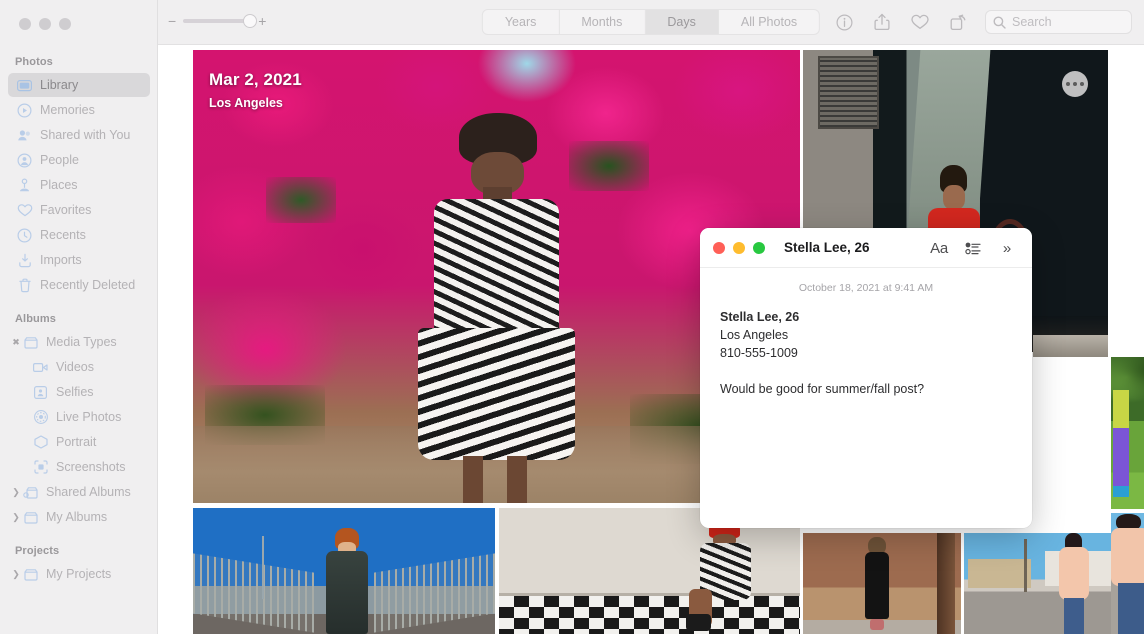 The image size is (1144, 634). I want to click on sidebar-item-label: My Projects, so click(79, 574).